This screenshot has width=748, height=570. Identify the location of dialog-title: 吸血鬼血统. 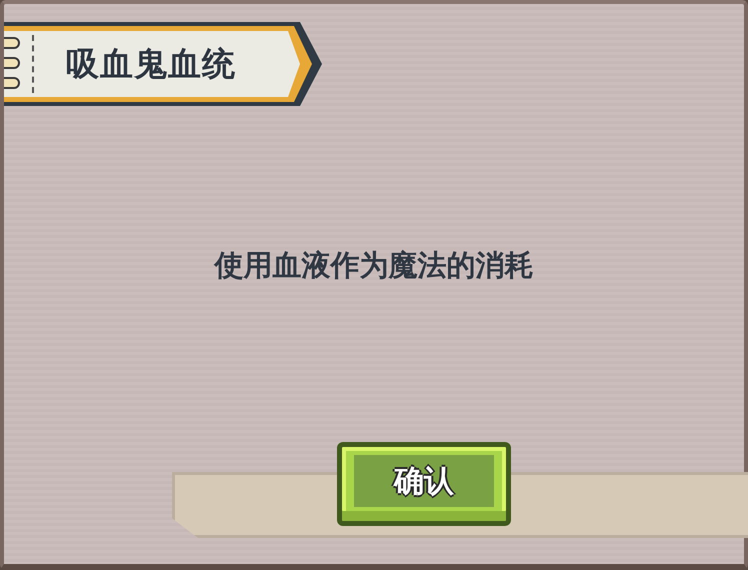
(151, 64).